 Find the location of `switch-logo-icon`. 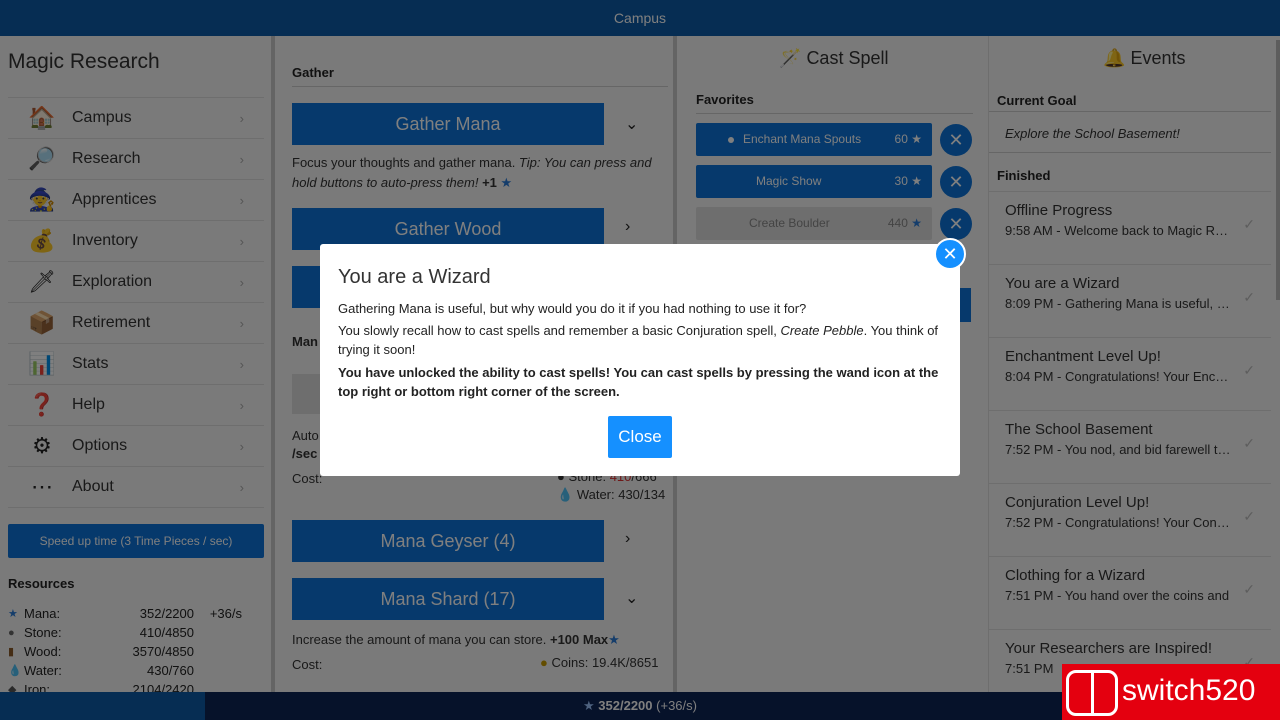

switch-logo-icon is located at coordinates (1092, 693).